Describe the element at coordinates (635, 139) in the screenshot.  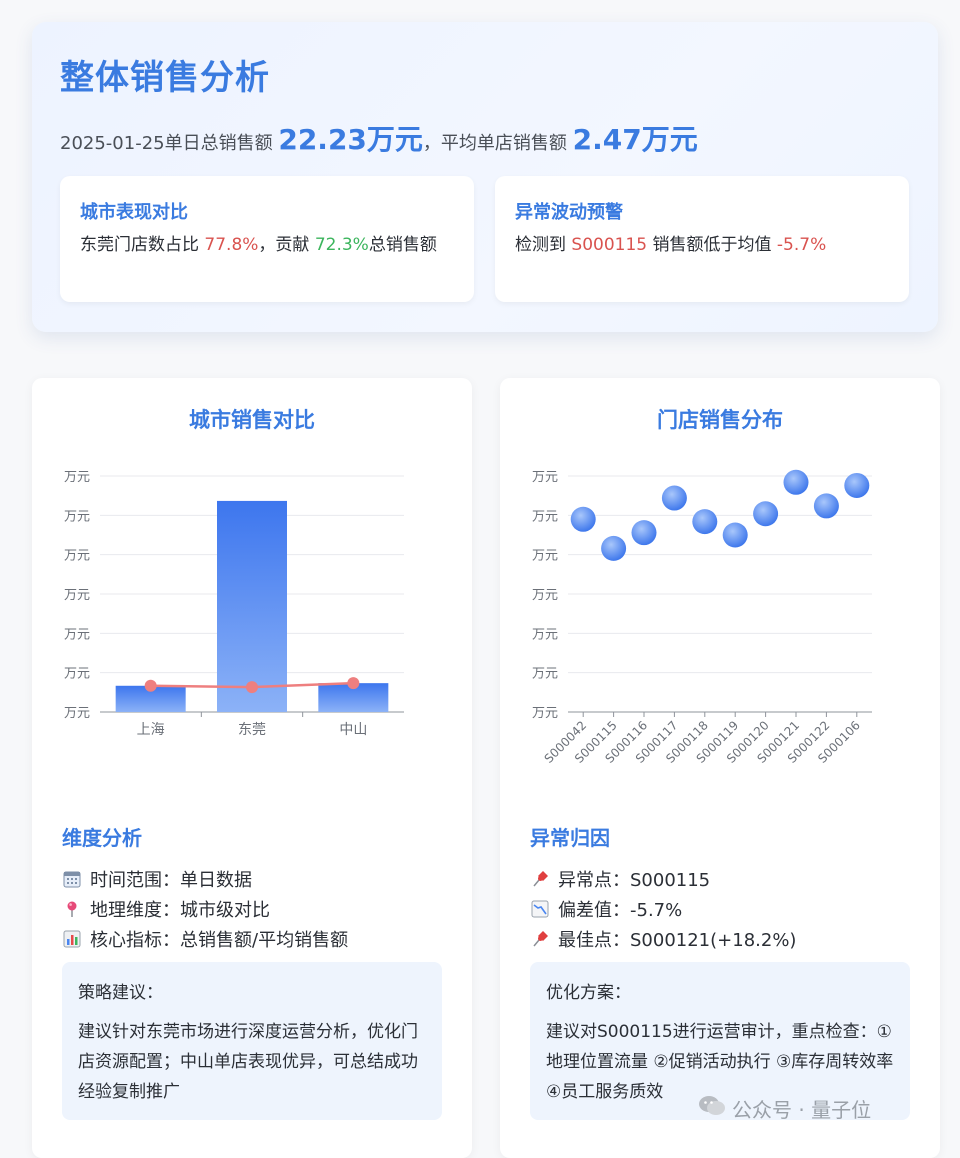
I see `avg-sales-value: 2.47万元` at that location.